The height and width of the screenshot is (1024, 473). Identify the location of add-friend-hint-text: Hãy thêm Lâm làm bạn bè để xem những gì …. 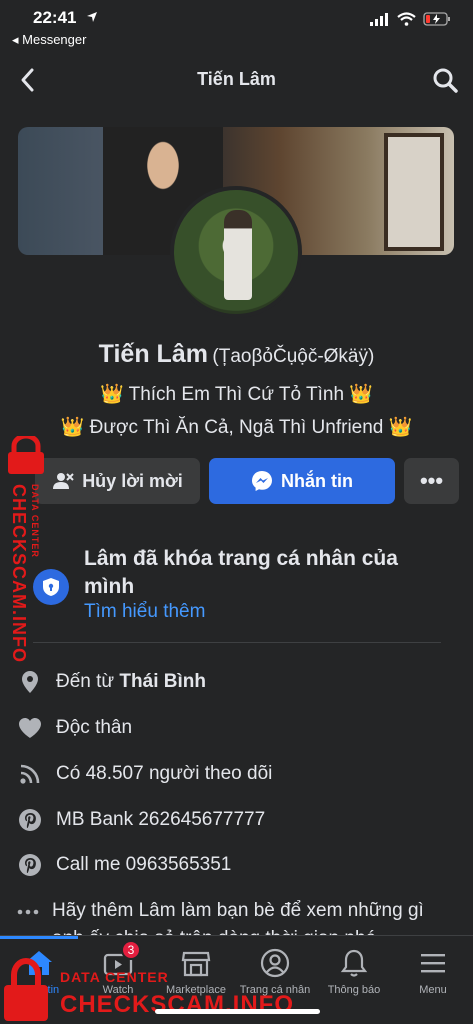
(238, 918).